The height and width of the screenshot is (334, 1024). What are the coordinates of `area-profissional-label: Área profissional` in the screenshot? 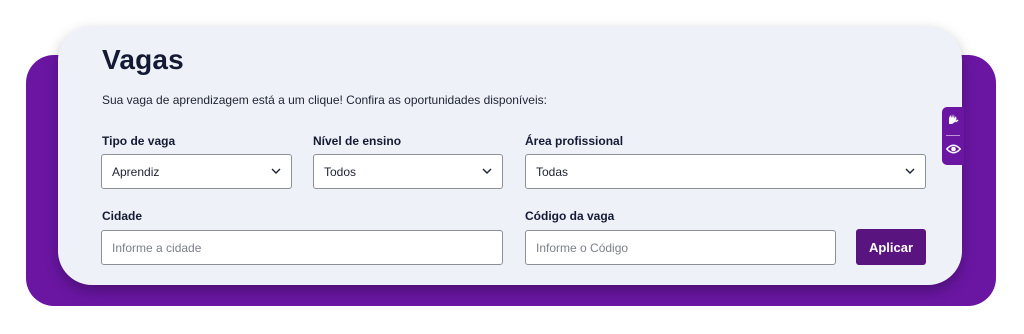 It's located at (574, 141).